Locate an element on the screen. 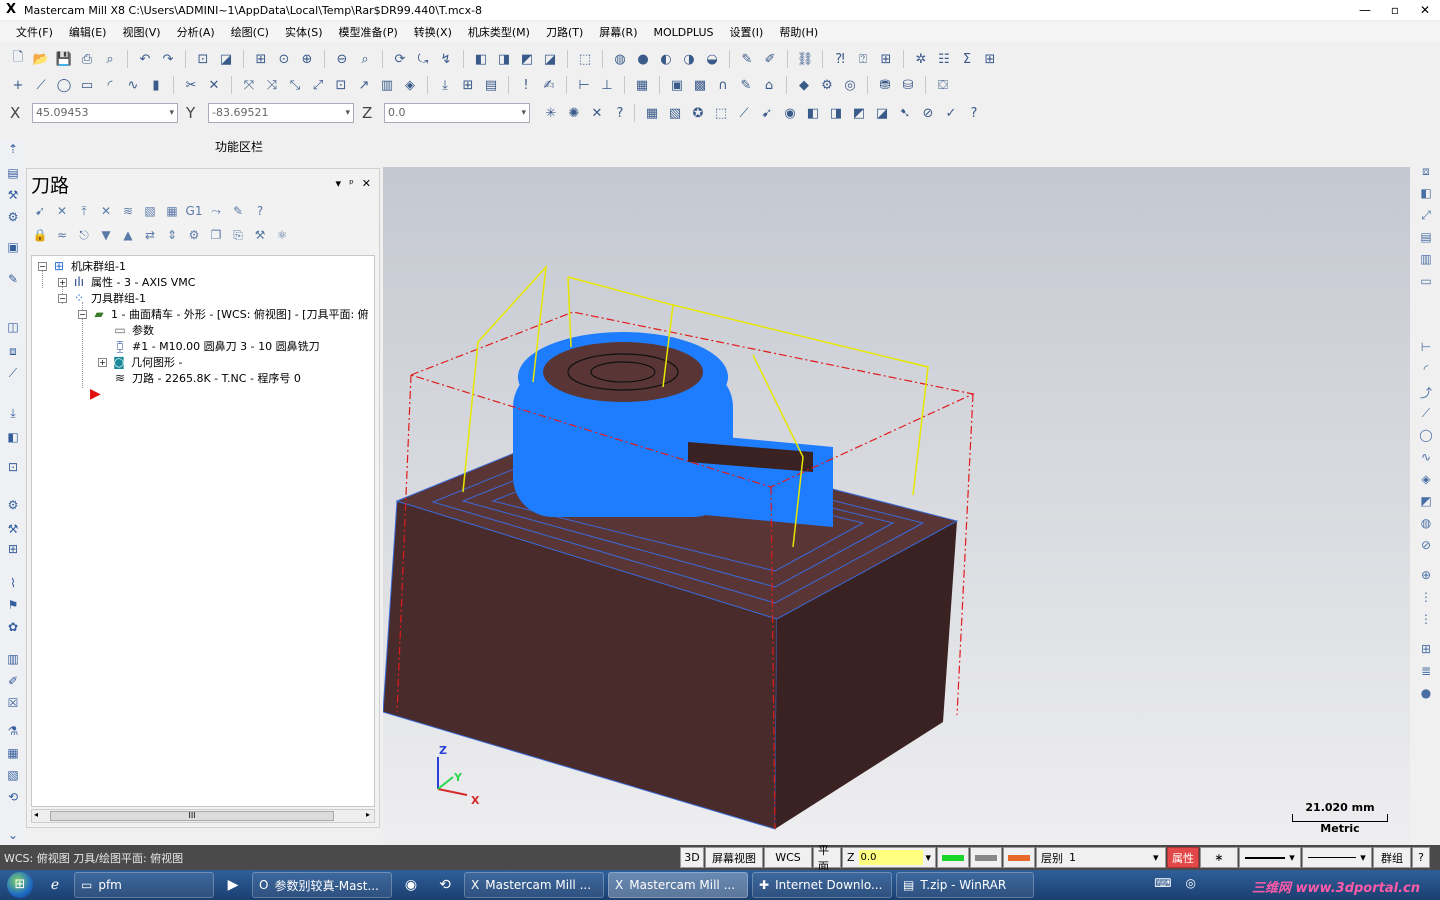 The height and width of the screenshot is (900, 1440). dimension-icon: ⊢ is located at coordinates (1426, 349).